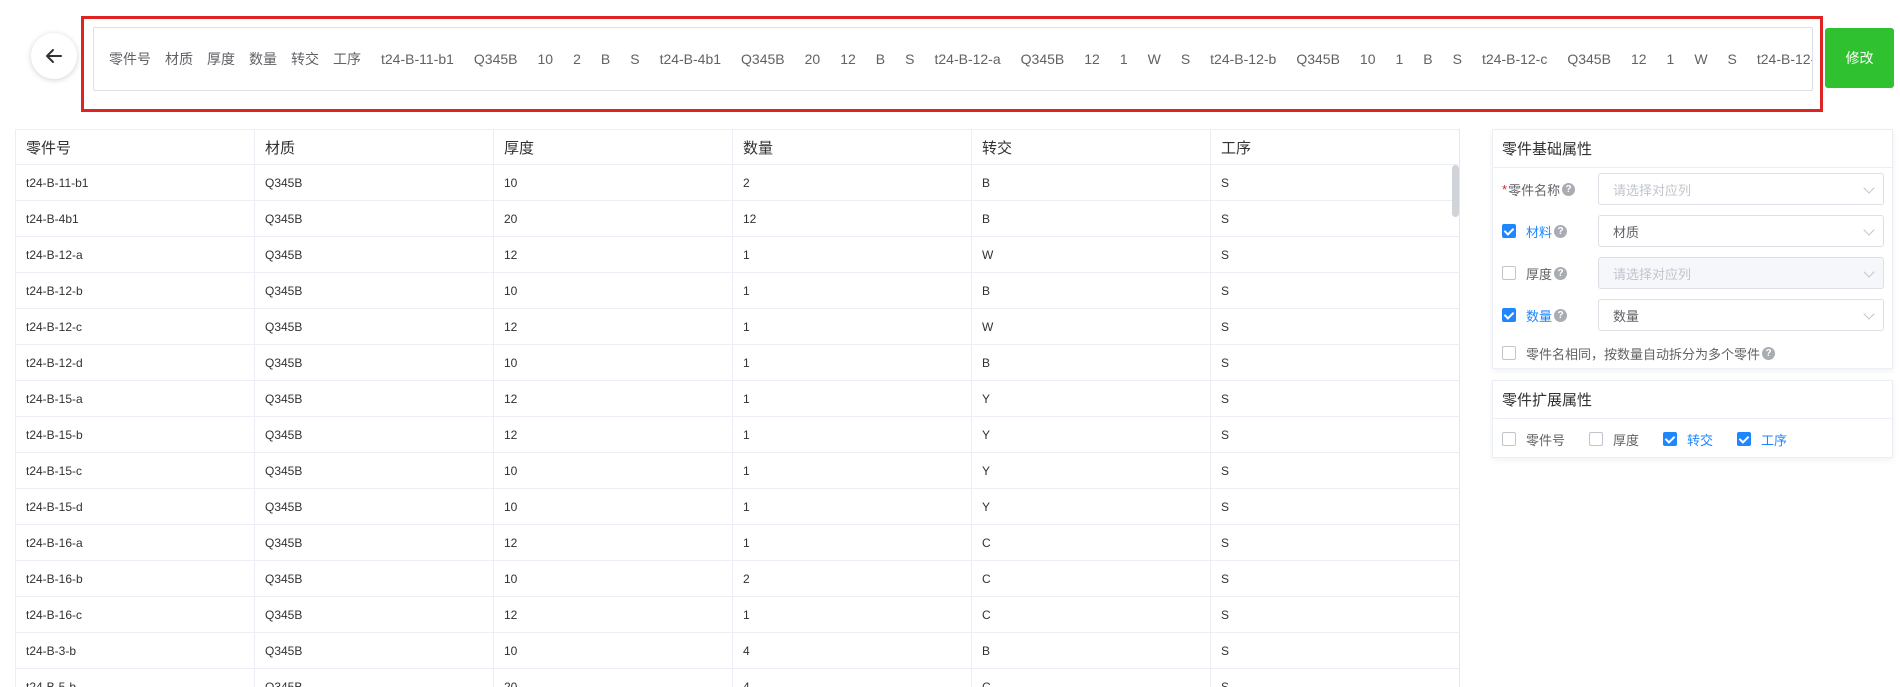 The height and width of the screenshot is (687, 1900). Describe the element at coordinates (135, 678) in the screenshot. I see `table-cell: t24-B-5-b` at that location.